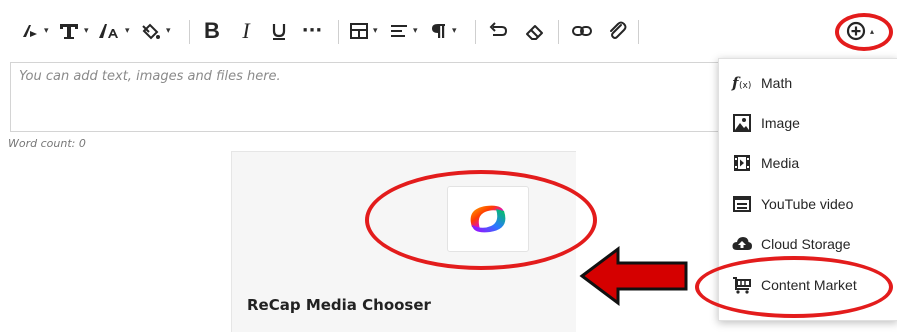  I want to click on function-icon: f (x), so click(742, 83).